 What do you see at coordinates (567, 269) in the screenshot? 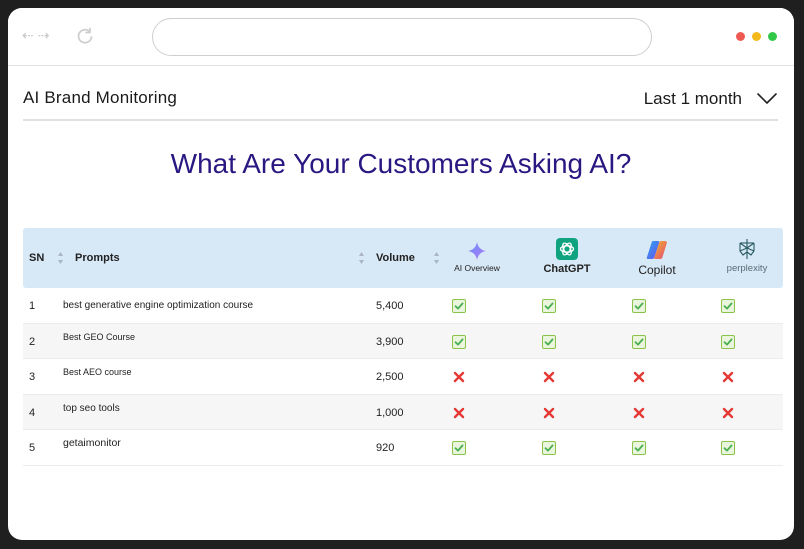
I see `engine-label: ChatGPT` at bounding box center [567, 269].